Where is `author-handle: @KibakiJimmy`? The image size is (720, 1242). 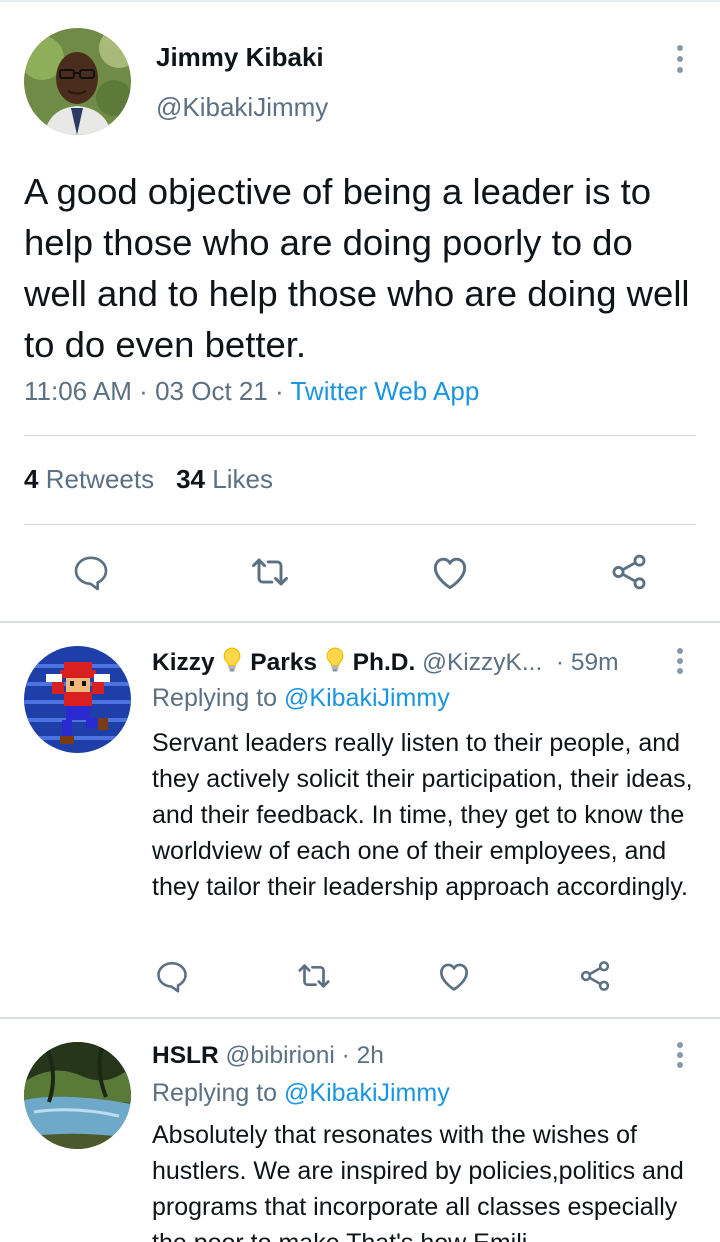 author-handle: @KibakiJimmy is located at coordinates (242, 107).